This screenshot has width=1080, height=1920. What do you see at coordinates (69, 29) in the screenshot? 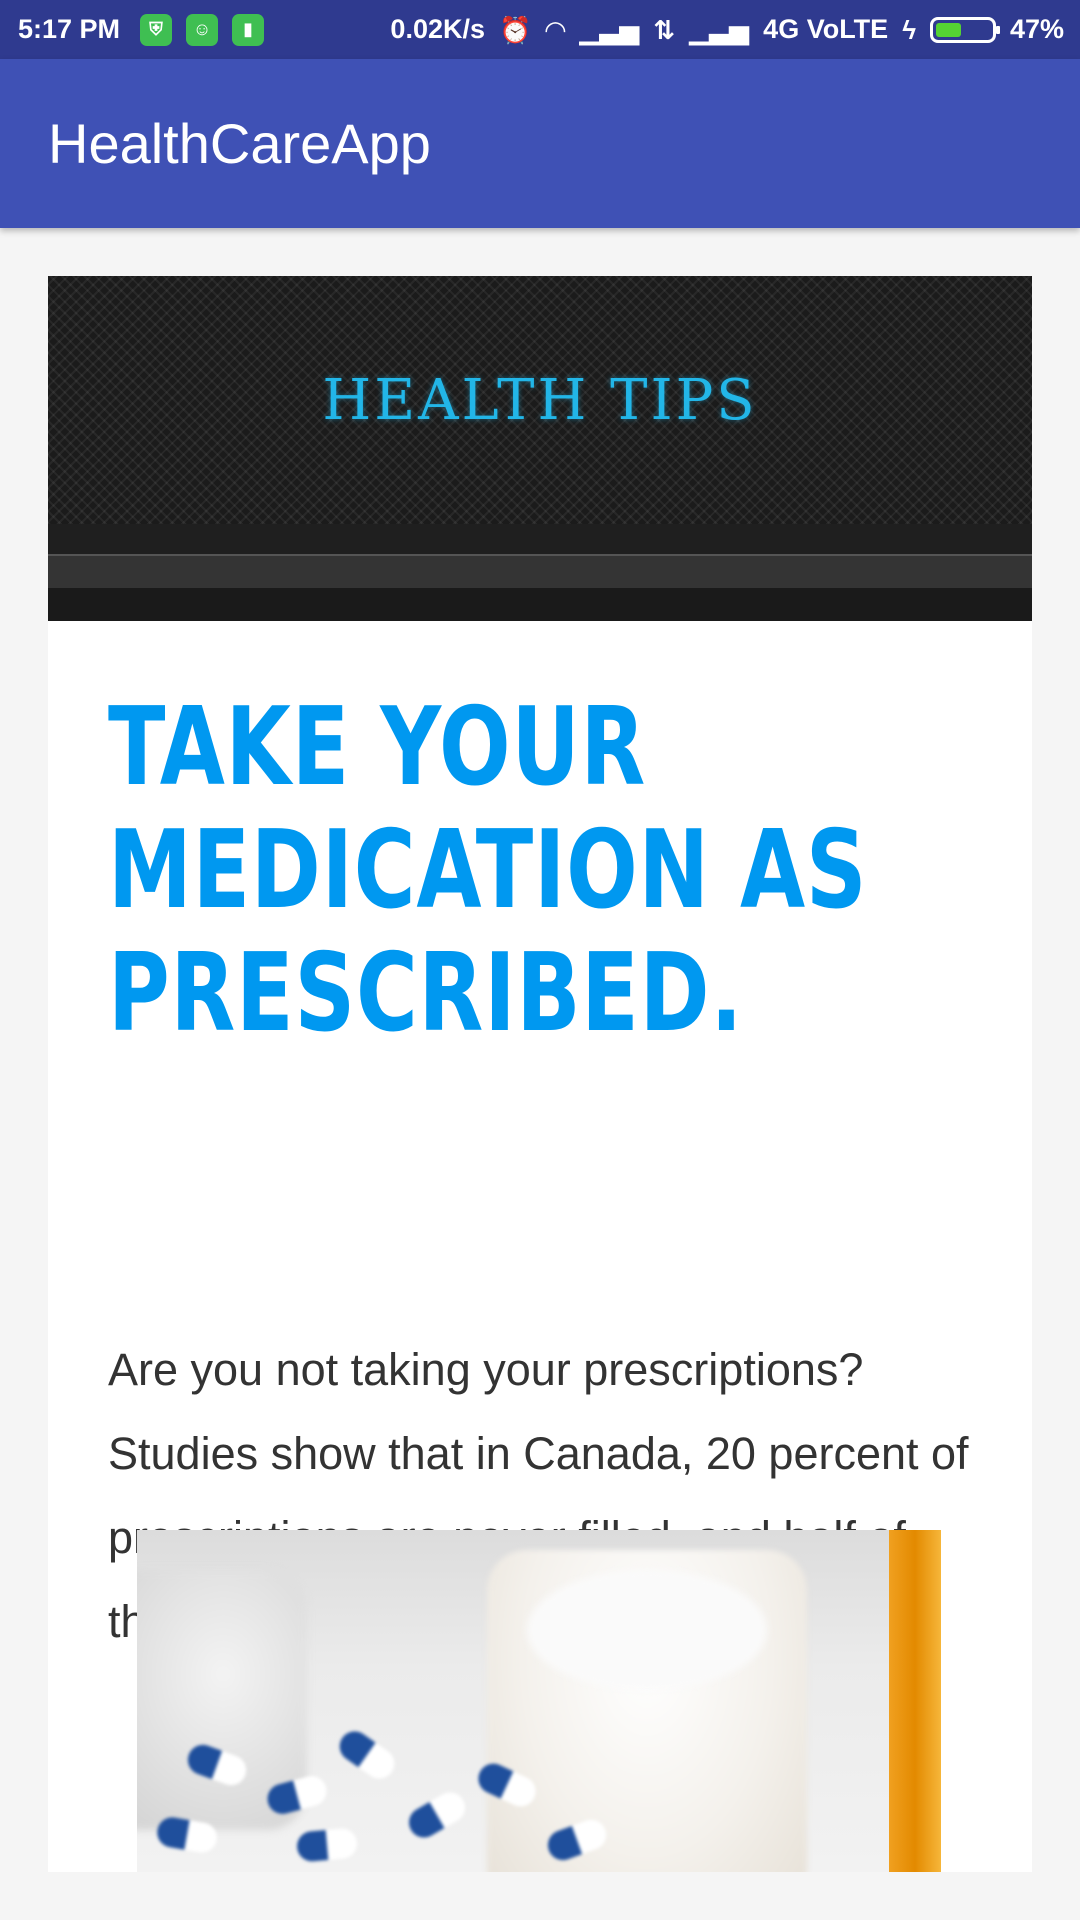
I see `status-time: 5:17 PM` at bounding box center [69, 29].